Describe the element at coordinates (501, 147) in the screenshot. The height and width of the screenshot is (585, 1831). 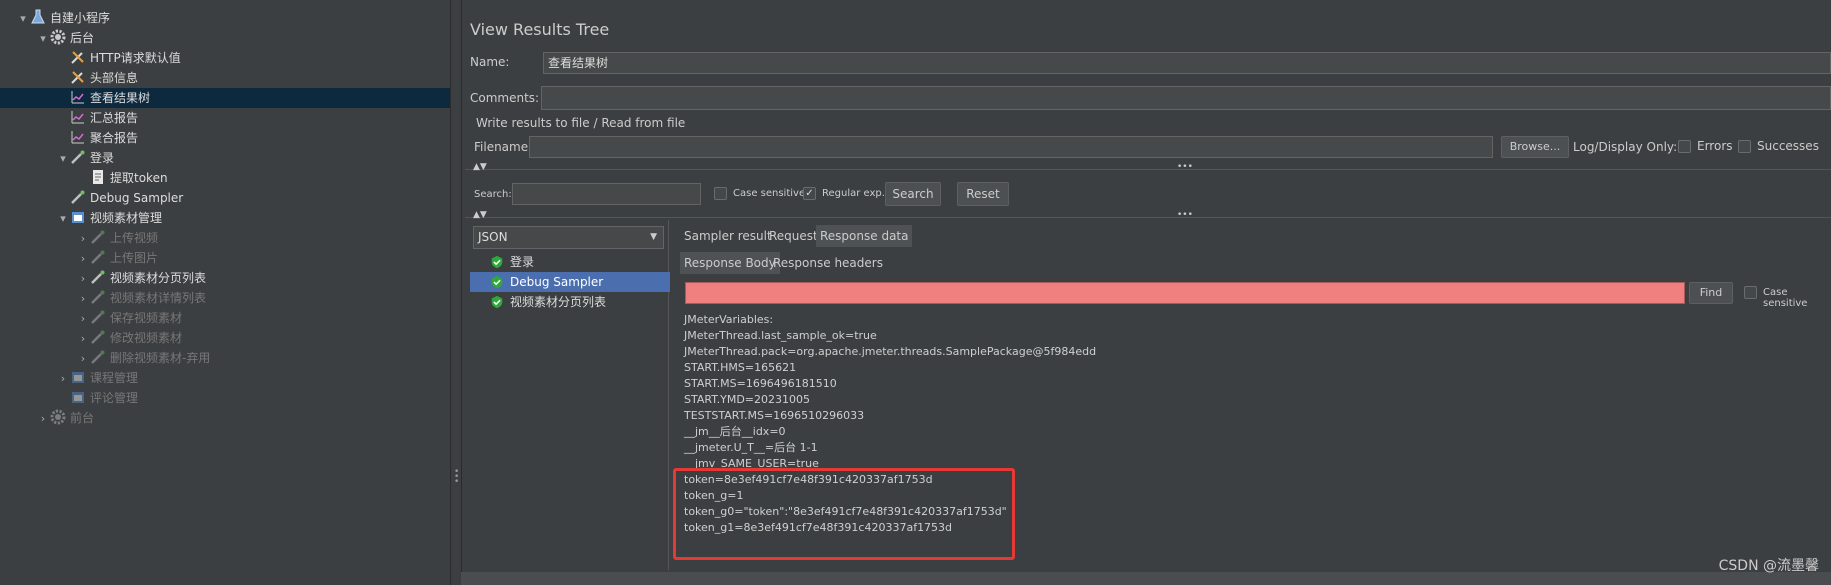
I see `filename-label: Filename` at that location.